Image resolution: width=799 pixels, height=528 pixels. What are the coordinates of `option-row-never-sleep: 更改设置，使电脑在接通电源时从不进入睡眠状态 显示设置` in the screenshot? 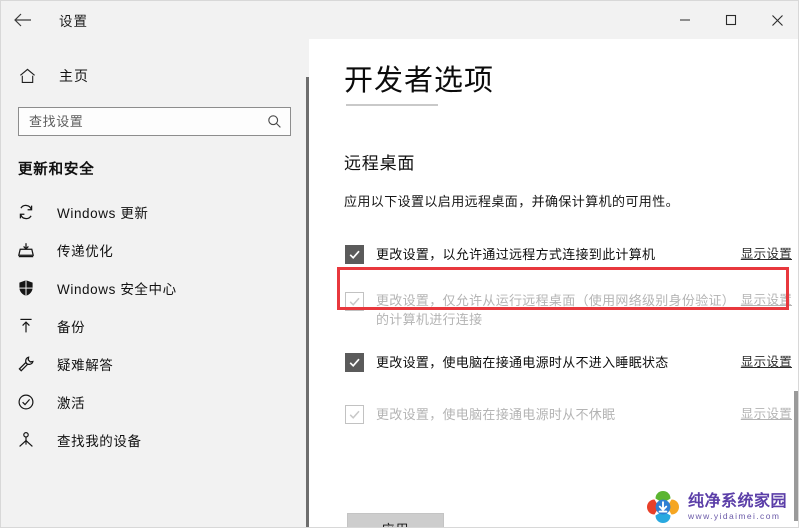 It's located at (553, 362).